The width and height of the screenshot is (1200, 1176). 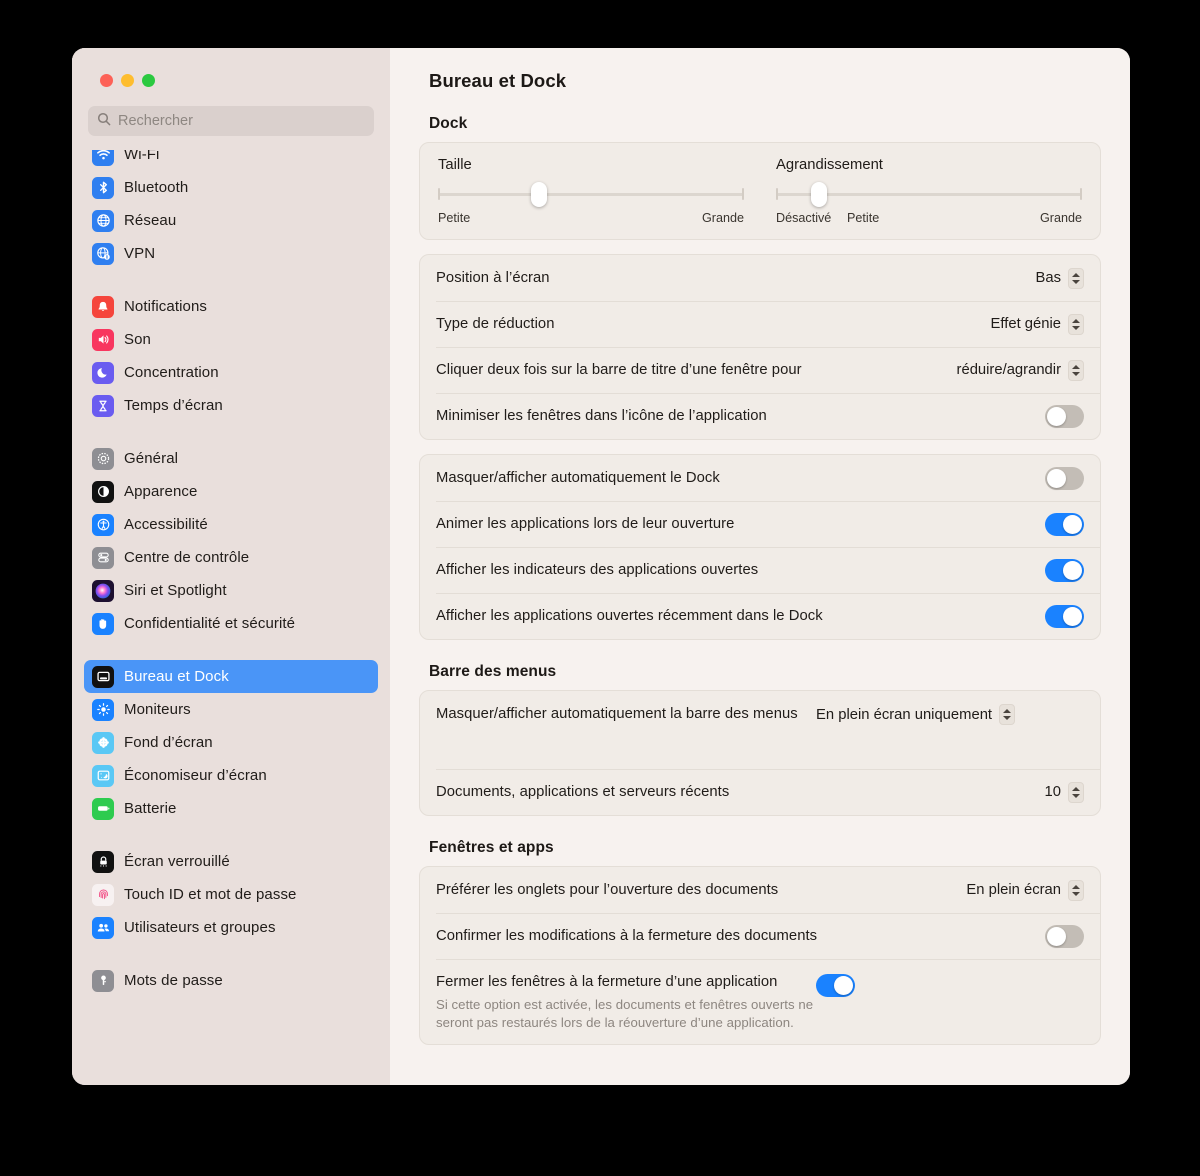 I want to click on sidebar-group-passwords: Mots de passe, so click(x=231, y=990).